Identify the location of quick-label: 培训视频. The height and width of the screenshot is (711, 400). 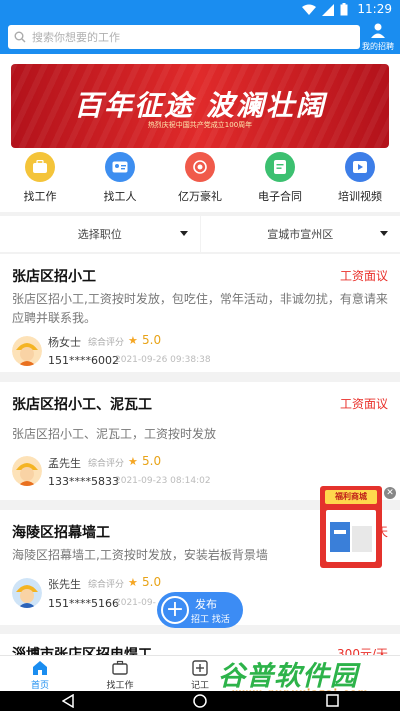
(360, 196).